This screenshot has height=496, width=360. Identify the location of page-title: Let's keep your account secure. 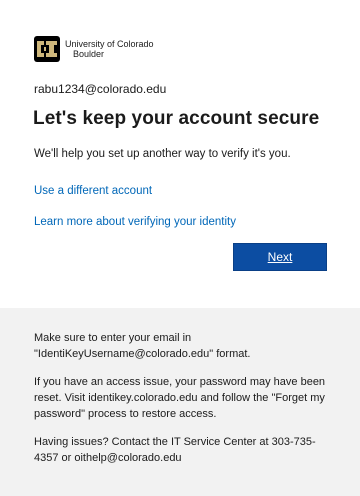
(176, 118).